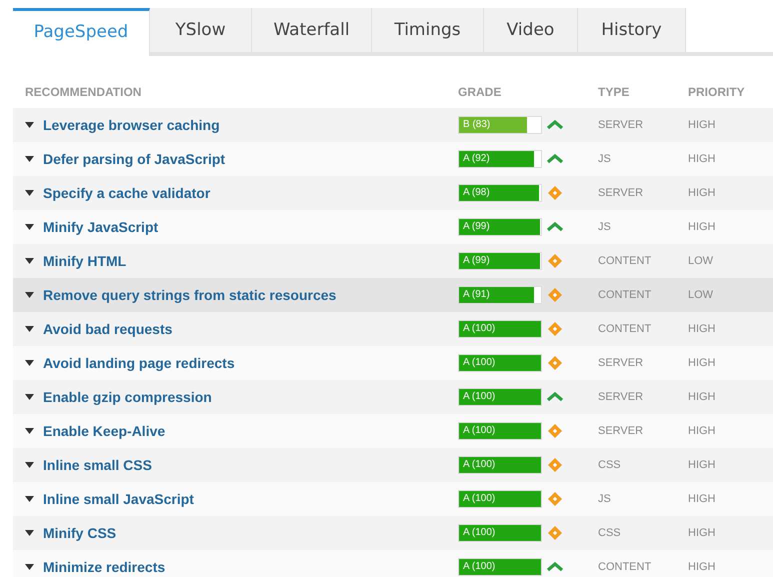 The height and width of the screenshot is (577, 773). Describe the element at coordinates (81, 32) in the screenshot. I see `tab: PageSpeed` at that location.